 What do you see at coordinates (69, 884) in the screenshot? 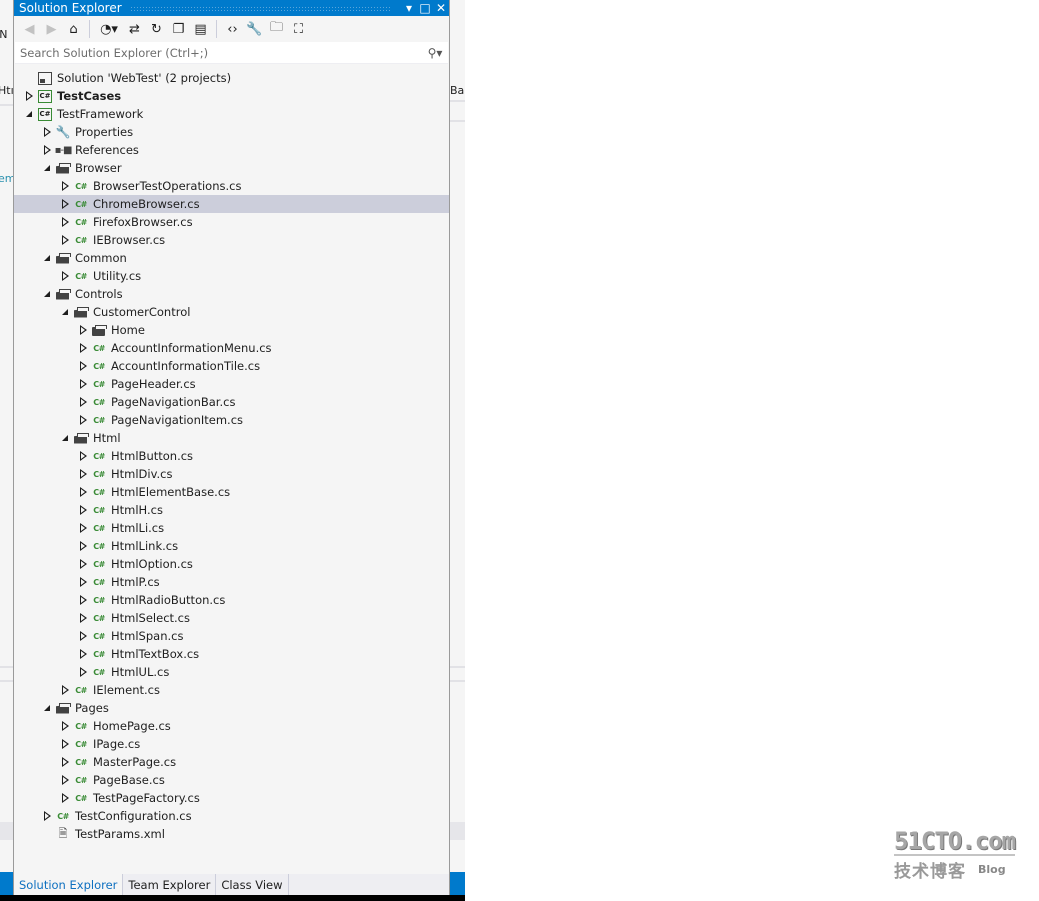
I see `tab-solution-explorer: Solution Explorer` at bounding box center [69, 884].